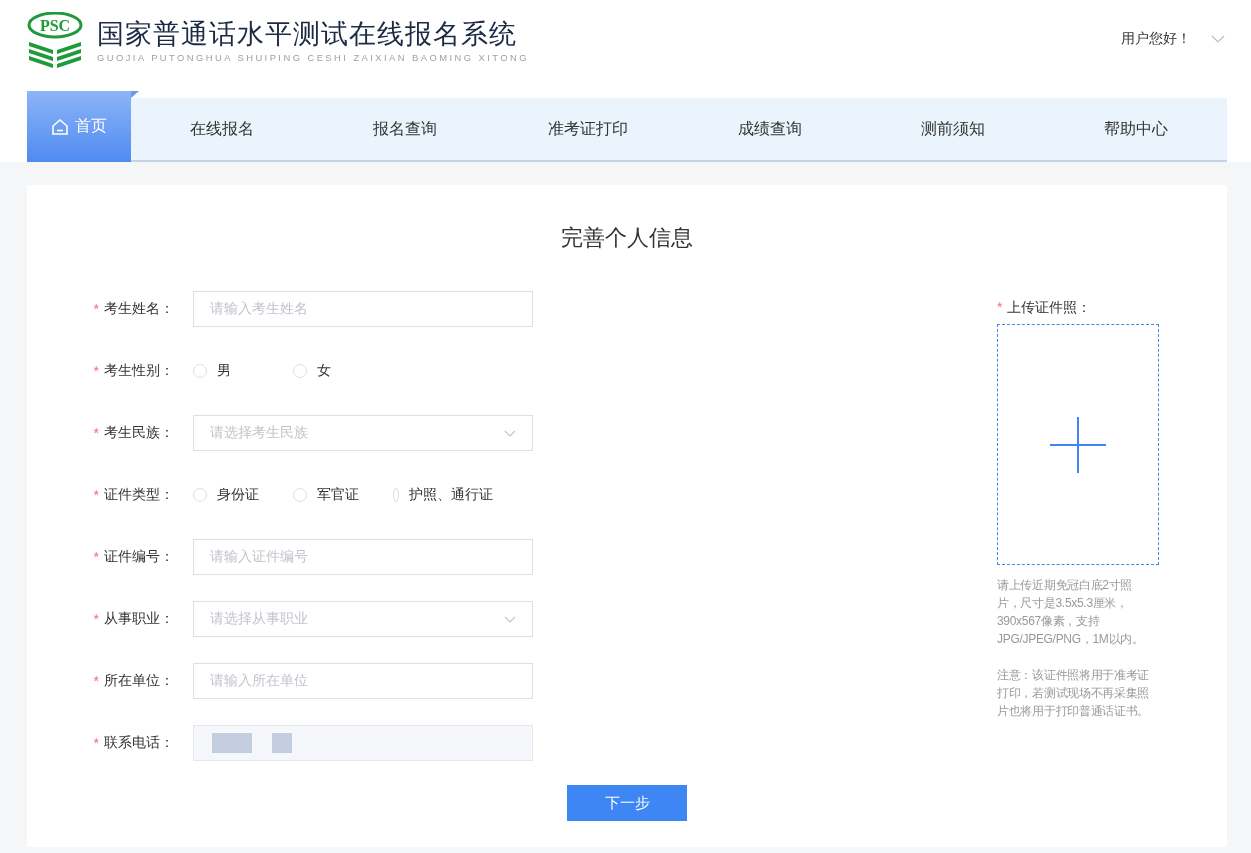 This screenshot has height=853, width=1251. What do you see at coordinates (139, 371) in the screenshot?
I see `field-label: 考生性别：` at bounding box center [139, 371].